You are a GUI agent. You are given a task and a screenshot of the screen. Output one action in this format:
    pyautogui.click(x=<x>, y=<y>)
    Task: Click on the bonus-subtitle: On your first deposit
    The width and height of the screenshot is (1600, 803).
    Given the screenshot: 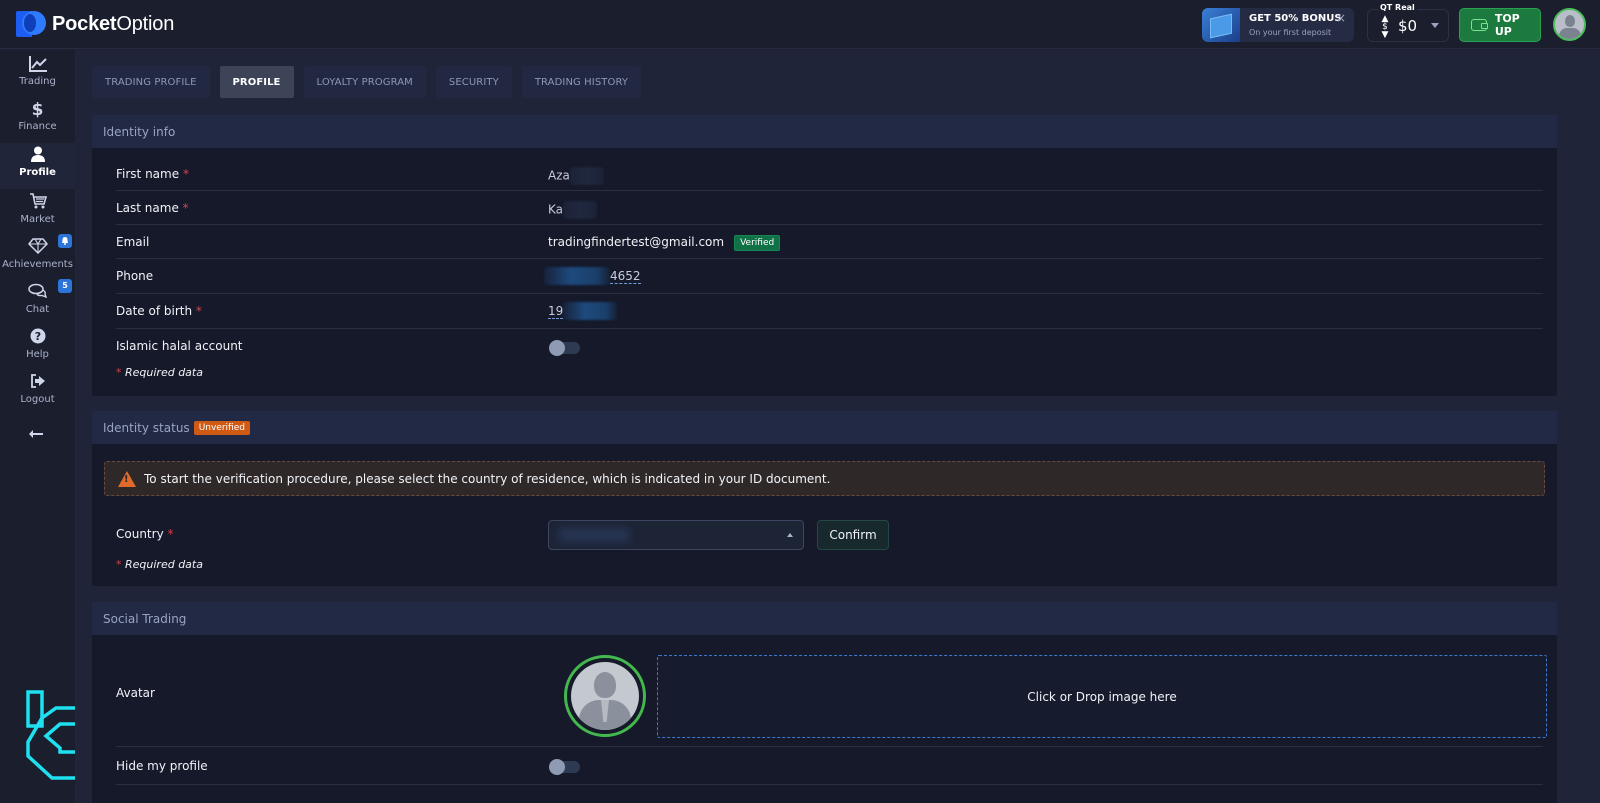 What is the action you would take?
    pyautogui.click(x=1290, y=32)
    